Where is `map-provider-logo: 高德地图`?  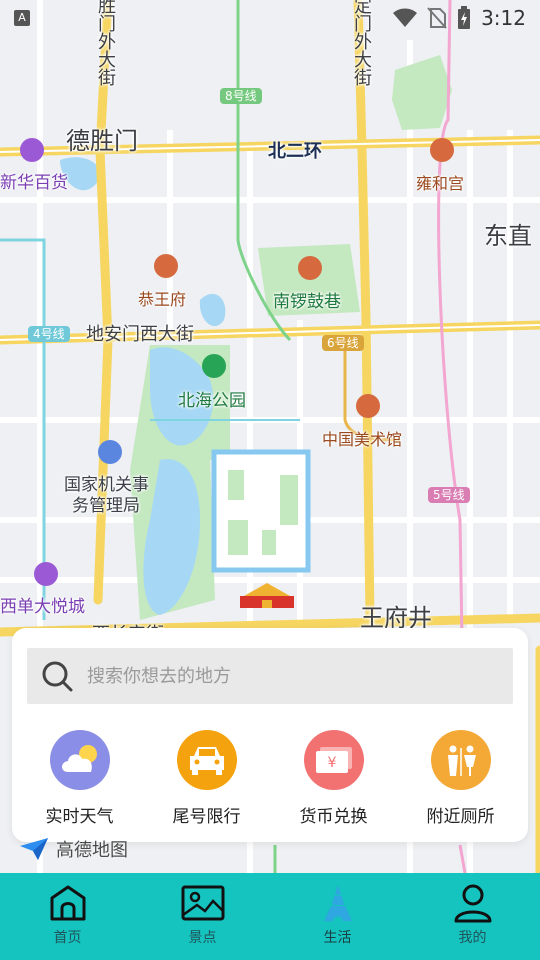 map-provider-logo: 高德地图 is located at coordinates (73, 849).